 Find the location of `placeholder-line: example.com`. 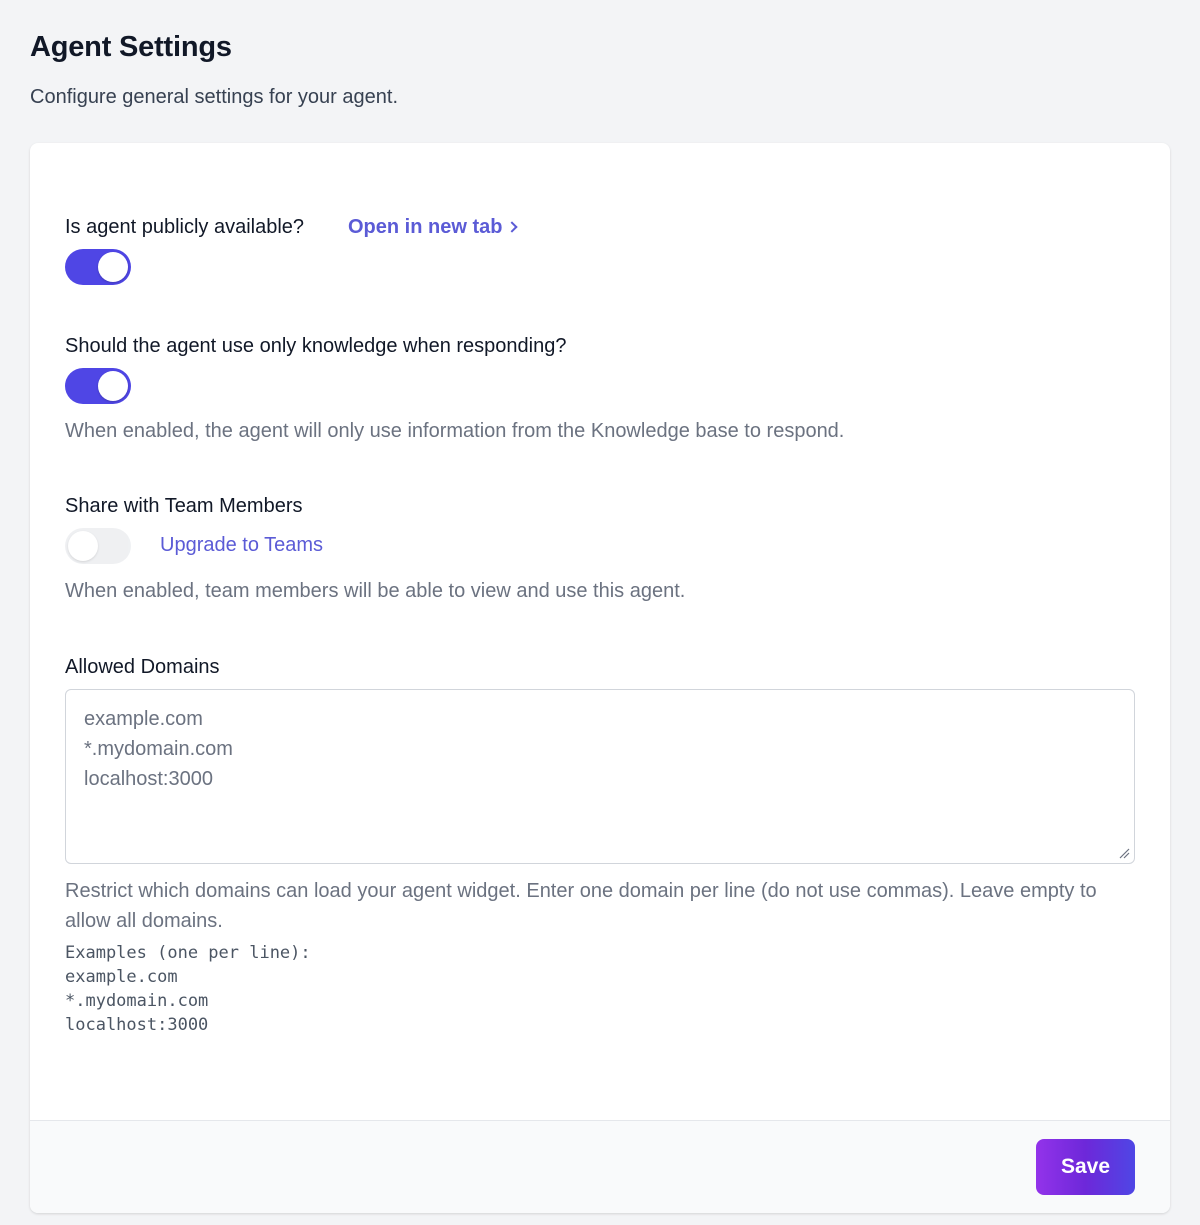

placeholder-line: example.com is located at coordinates (143, 719).